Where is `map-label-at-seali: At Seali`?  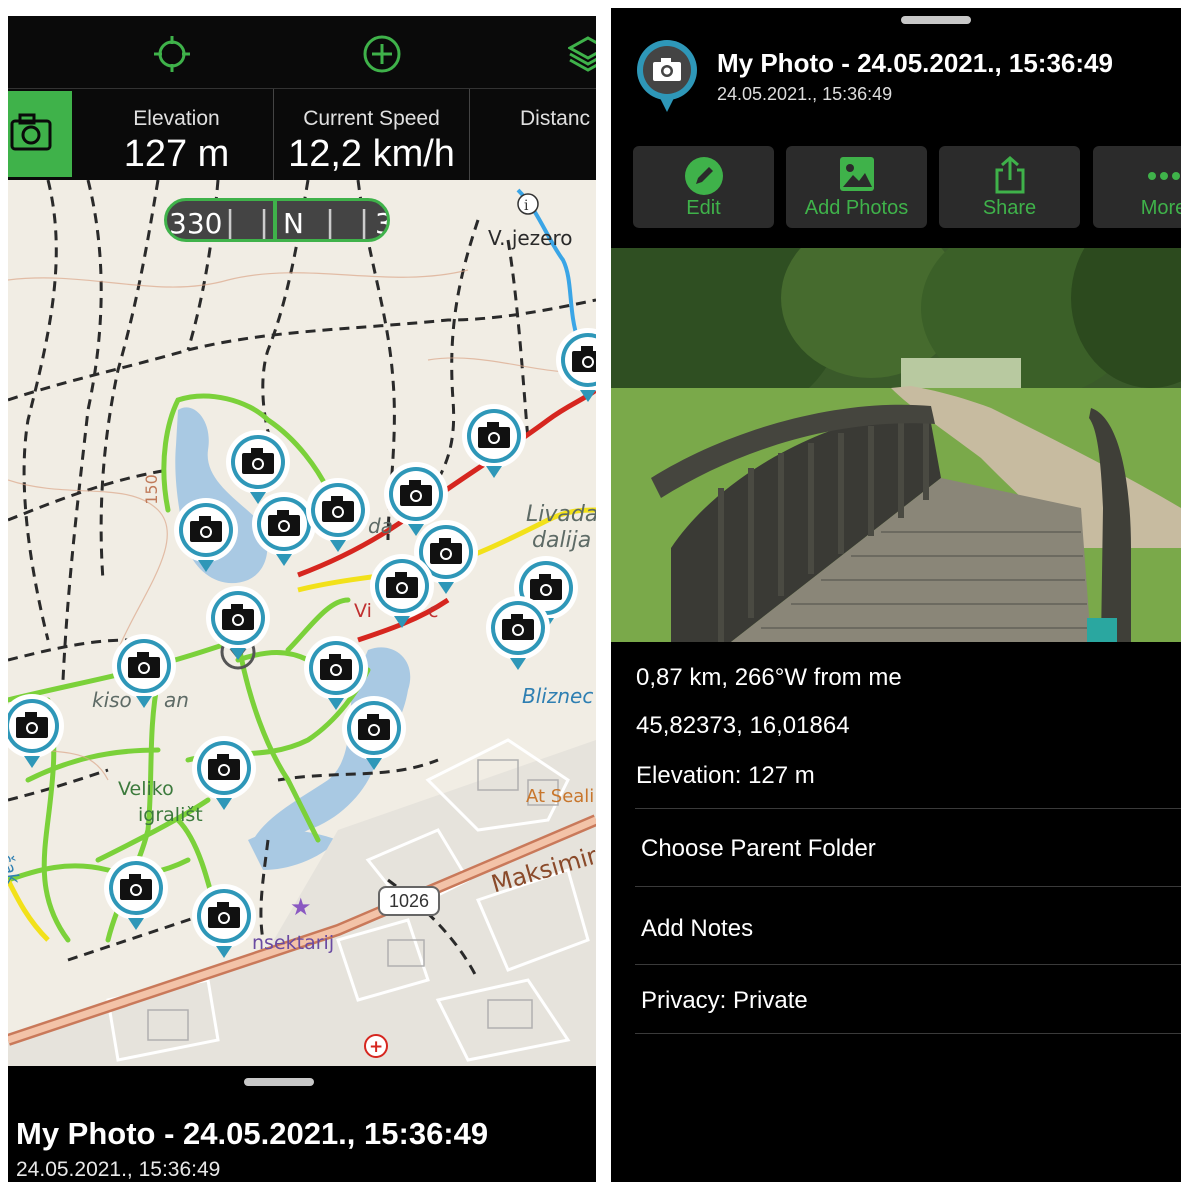 map-label-at-seali: At Seali is located at coordinates (560, 796).